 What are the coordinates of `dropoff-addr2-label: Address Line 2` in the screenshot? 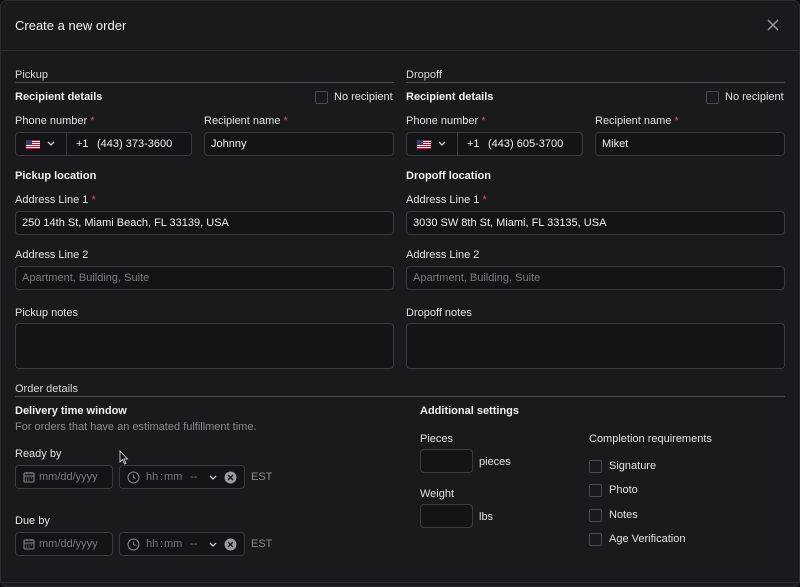 It's located at (443, 255).